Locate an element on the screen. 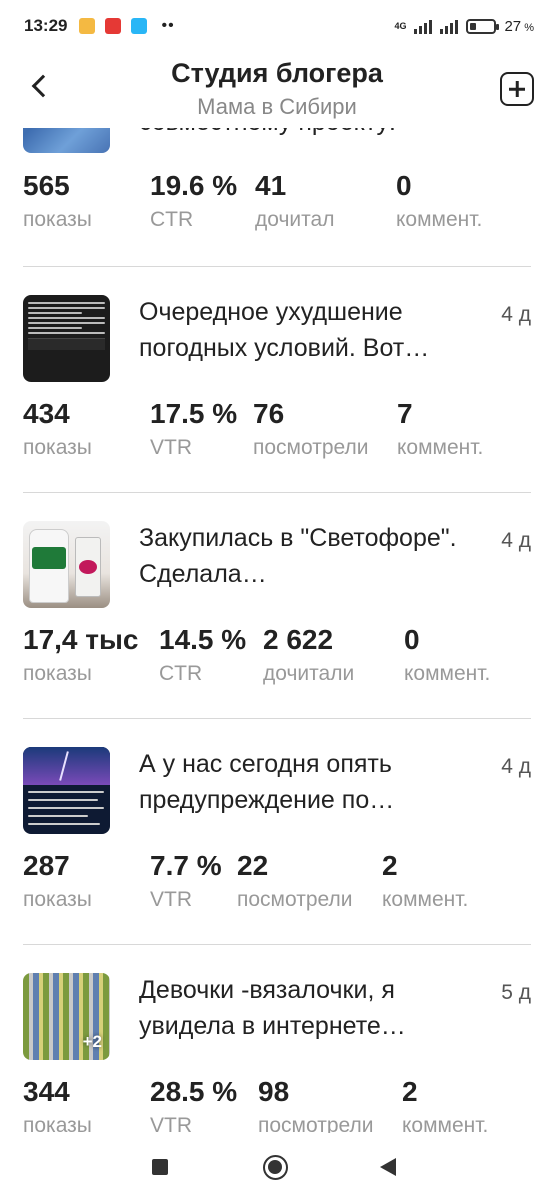 The width and height of the screenshot is (554, 1200). status-bar: 13:29 •• 4G 27 % is located at coordinates (277, 26).